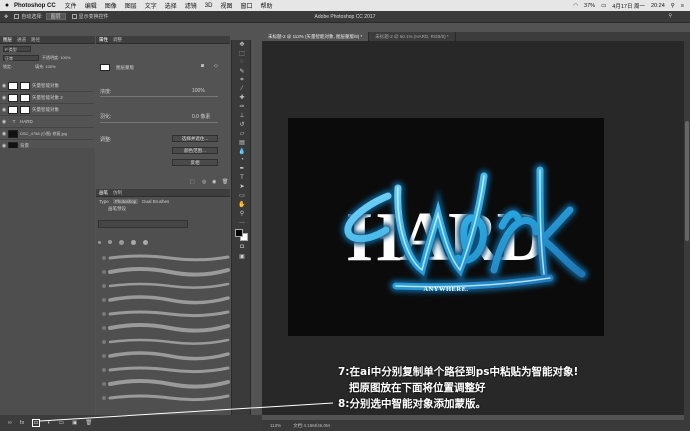 This screenshot has height=431, width=690. What do you see at coordinates (412, 404) in the screenshot?
I see `annotation-step-8: 8:分别选中智能对象添加蒙版。` at bounding box center [412, 404].